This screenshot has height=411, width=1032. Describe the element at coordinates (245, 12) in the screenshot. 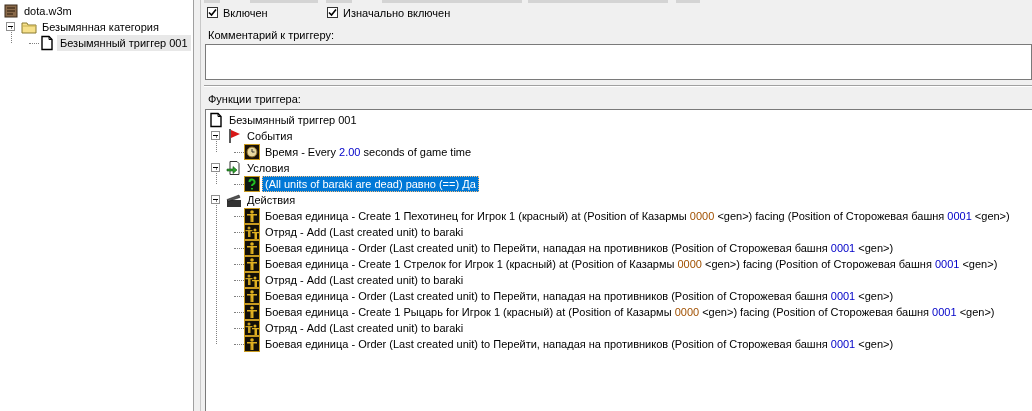

I see `checkbox-label: Включен` at that location.